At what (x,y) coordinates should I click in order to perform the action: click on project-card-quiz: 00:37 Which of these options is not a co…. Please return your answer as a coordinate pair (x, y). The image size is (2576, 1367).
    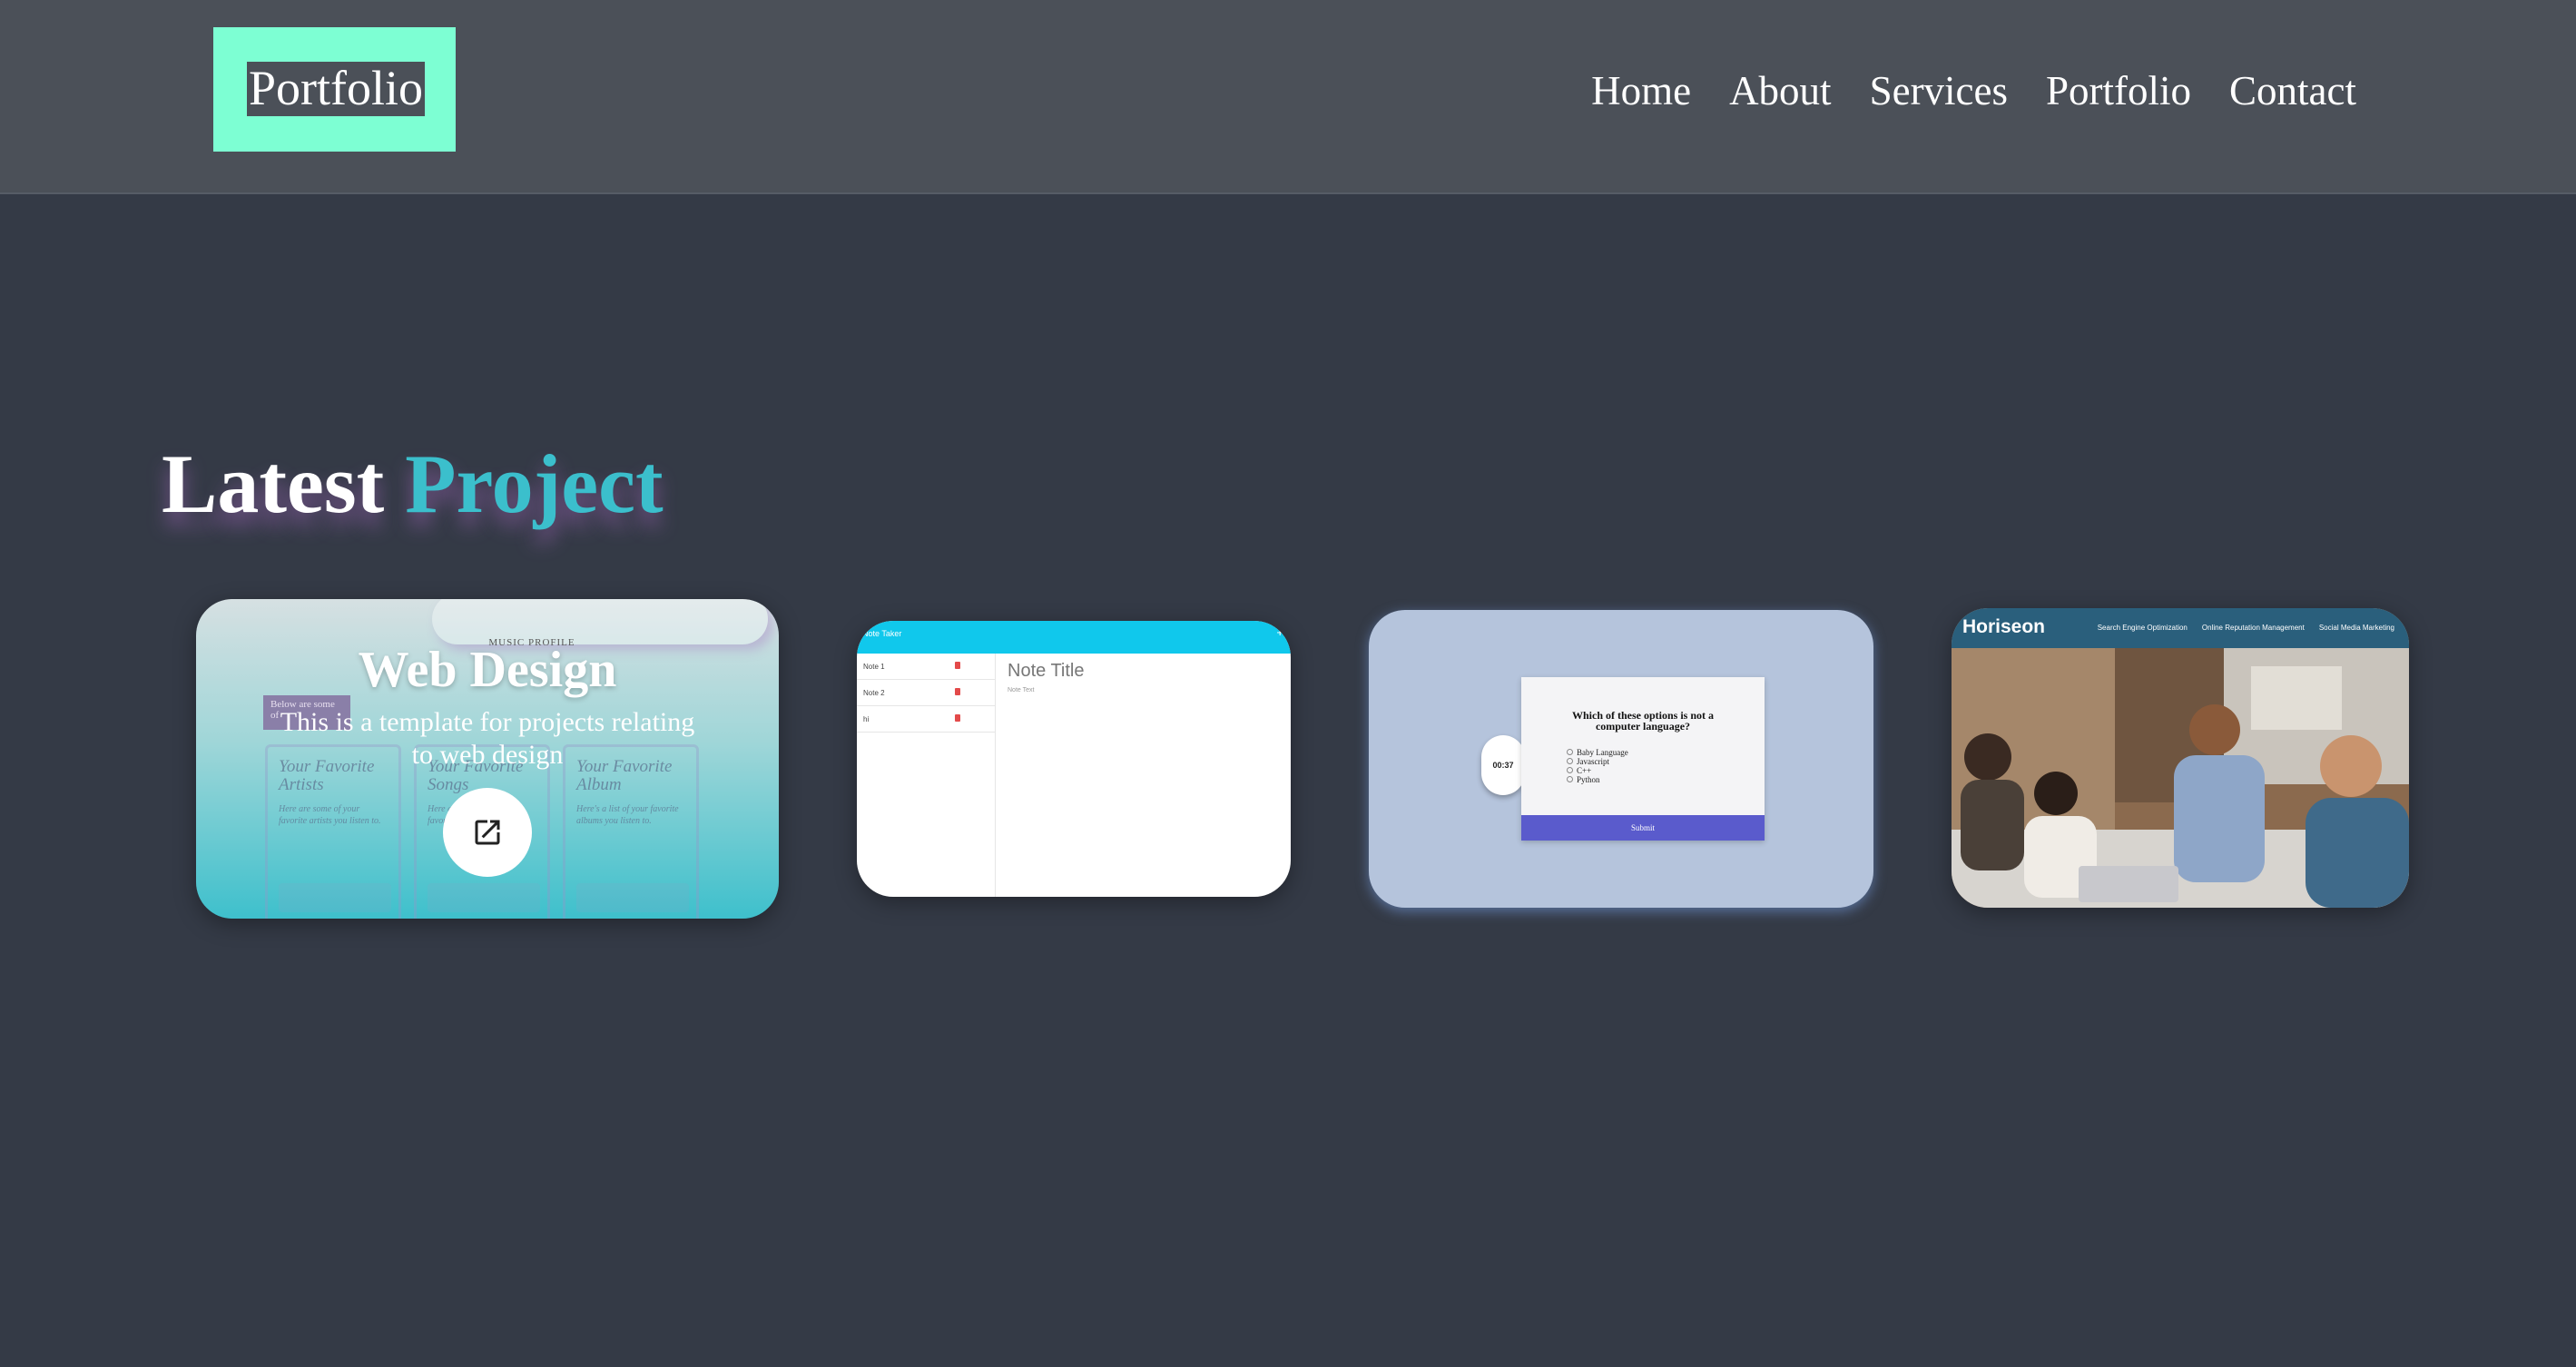
    Looking at the image, I should click on (1621, 759).